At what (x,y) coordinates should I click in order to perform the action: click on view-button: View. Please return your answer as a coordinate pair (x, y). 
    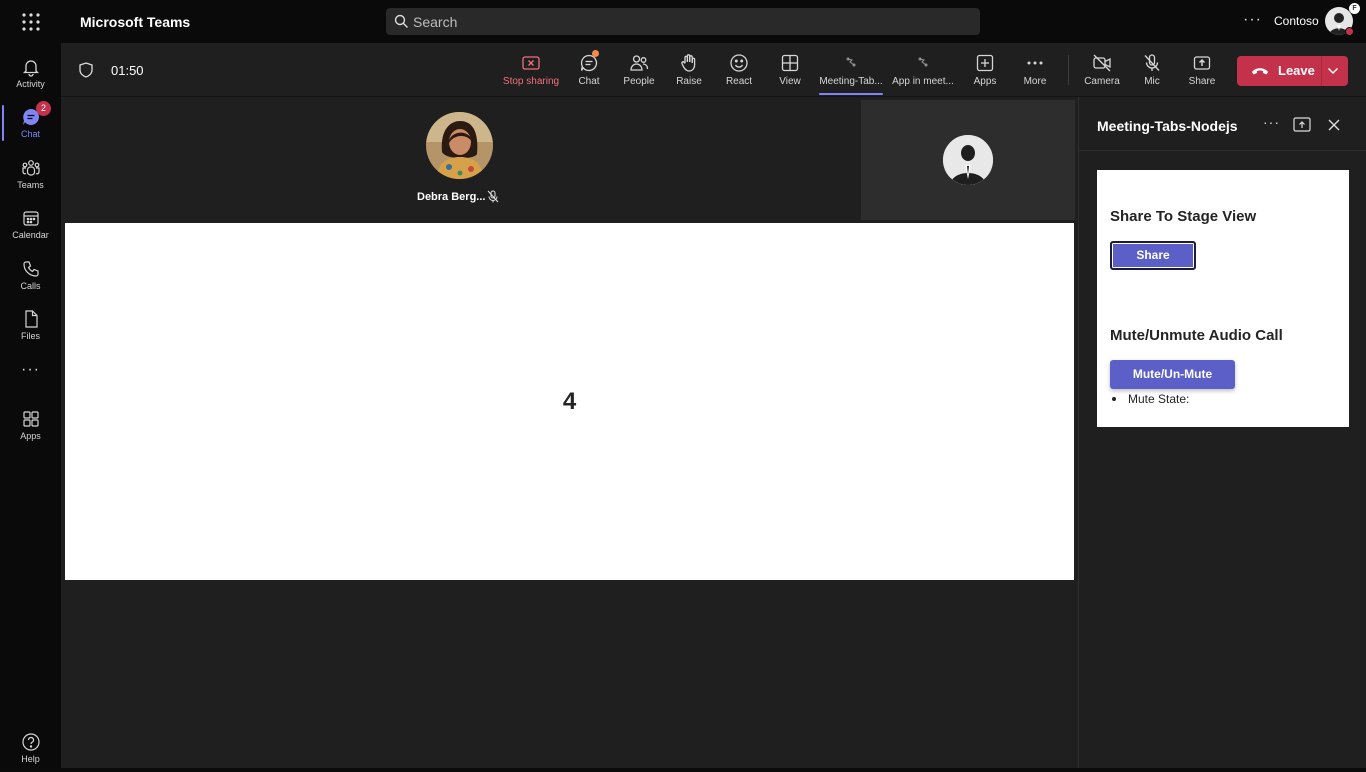
    Looking at the image, I should click on (790, 70).